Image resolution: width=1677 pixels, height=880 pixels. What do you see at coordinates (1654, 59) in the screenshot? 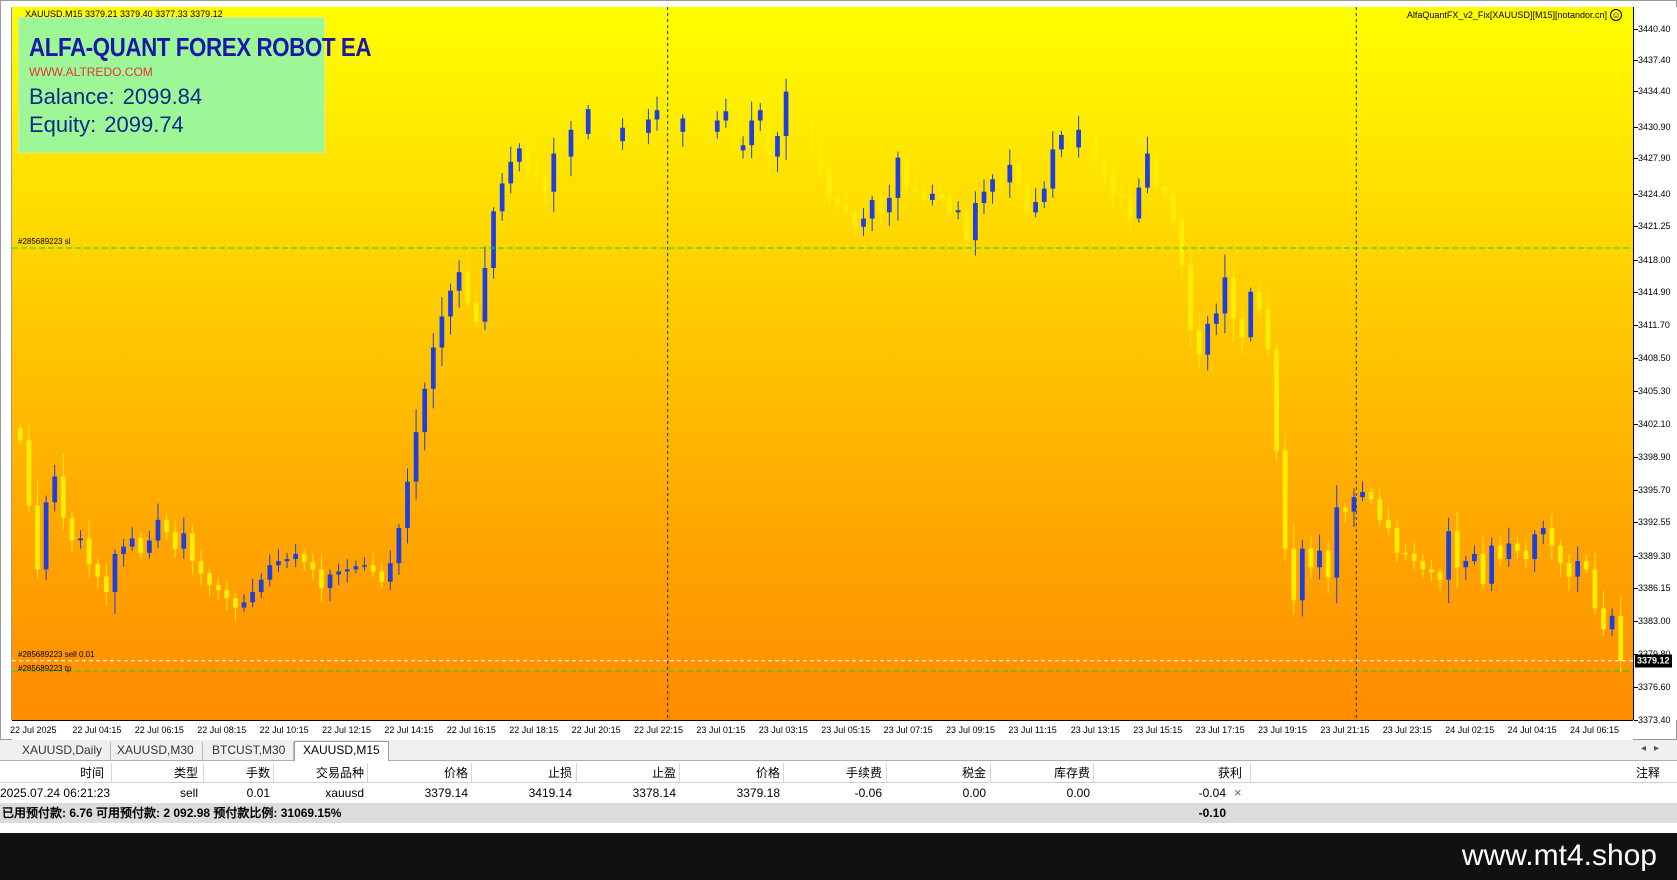
I see `price-tick-label: 3437.40` at bounding box center [1654, 59].